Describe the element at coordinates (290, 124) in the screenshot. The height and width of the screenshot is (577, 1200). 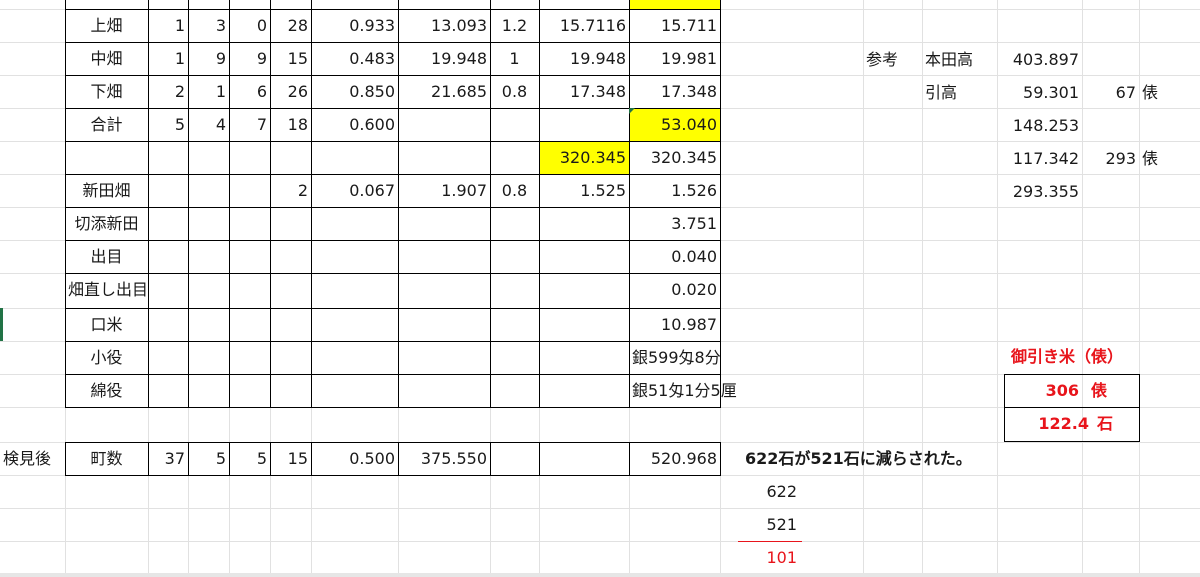
I see `cell-f: 18` at that location.